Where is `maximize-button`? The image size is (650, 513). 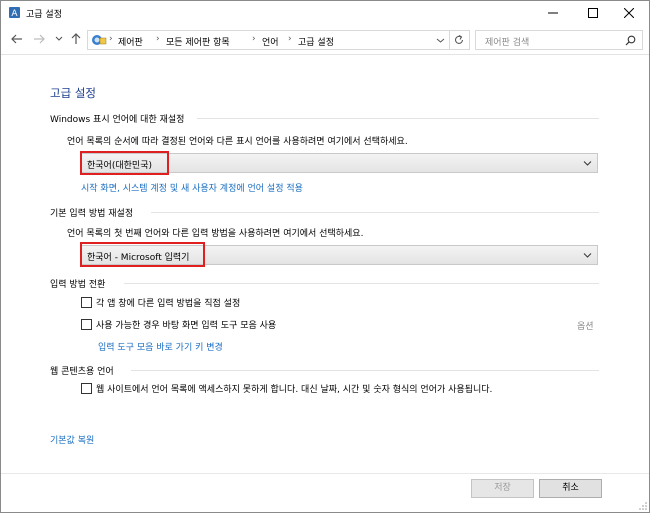
maximize-button is located at coordinates (593, 13).